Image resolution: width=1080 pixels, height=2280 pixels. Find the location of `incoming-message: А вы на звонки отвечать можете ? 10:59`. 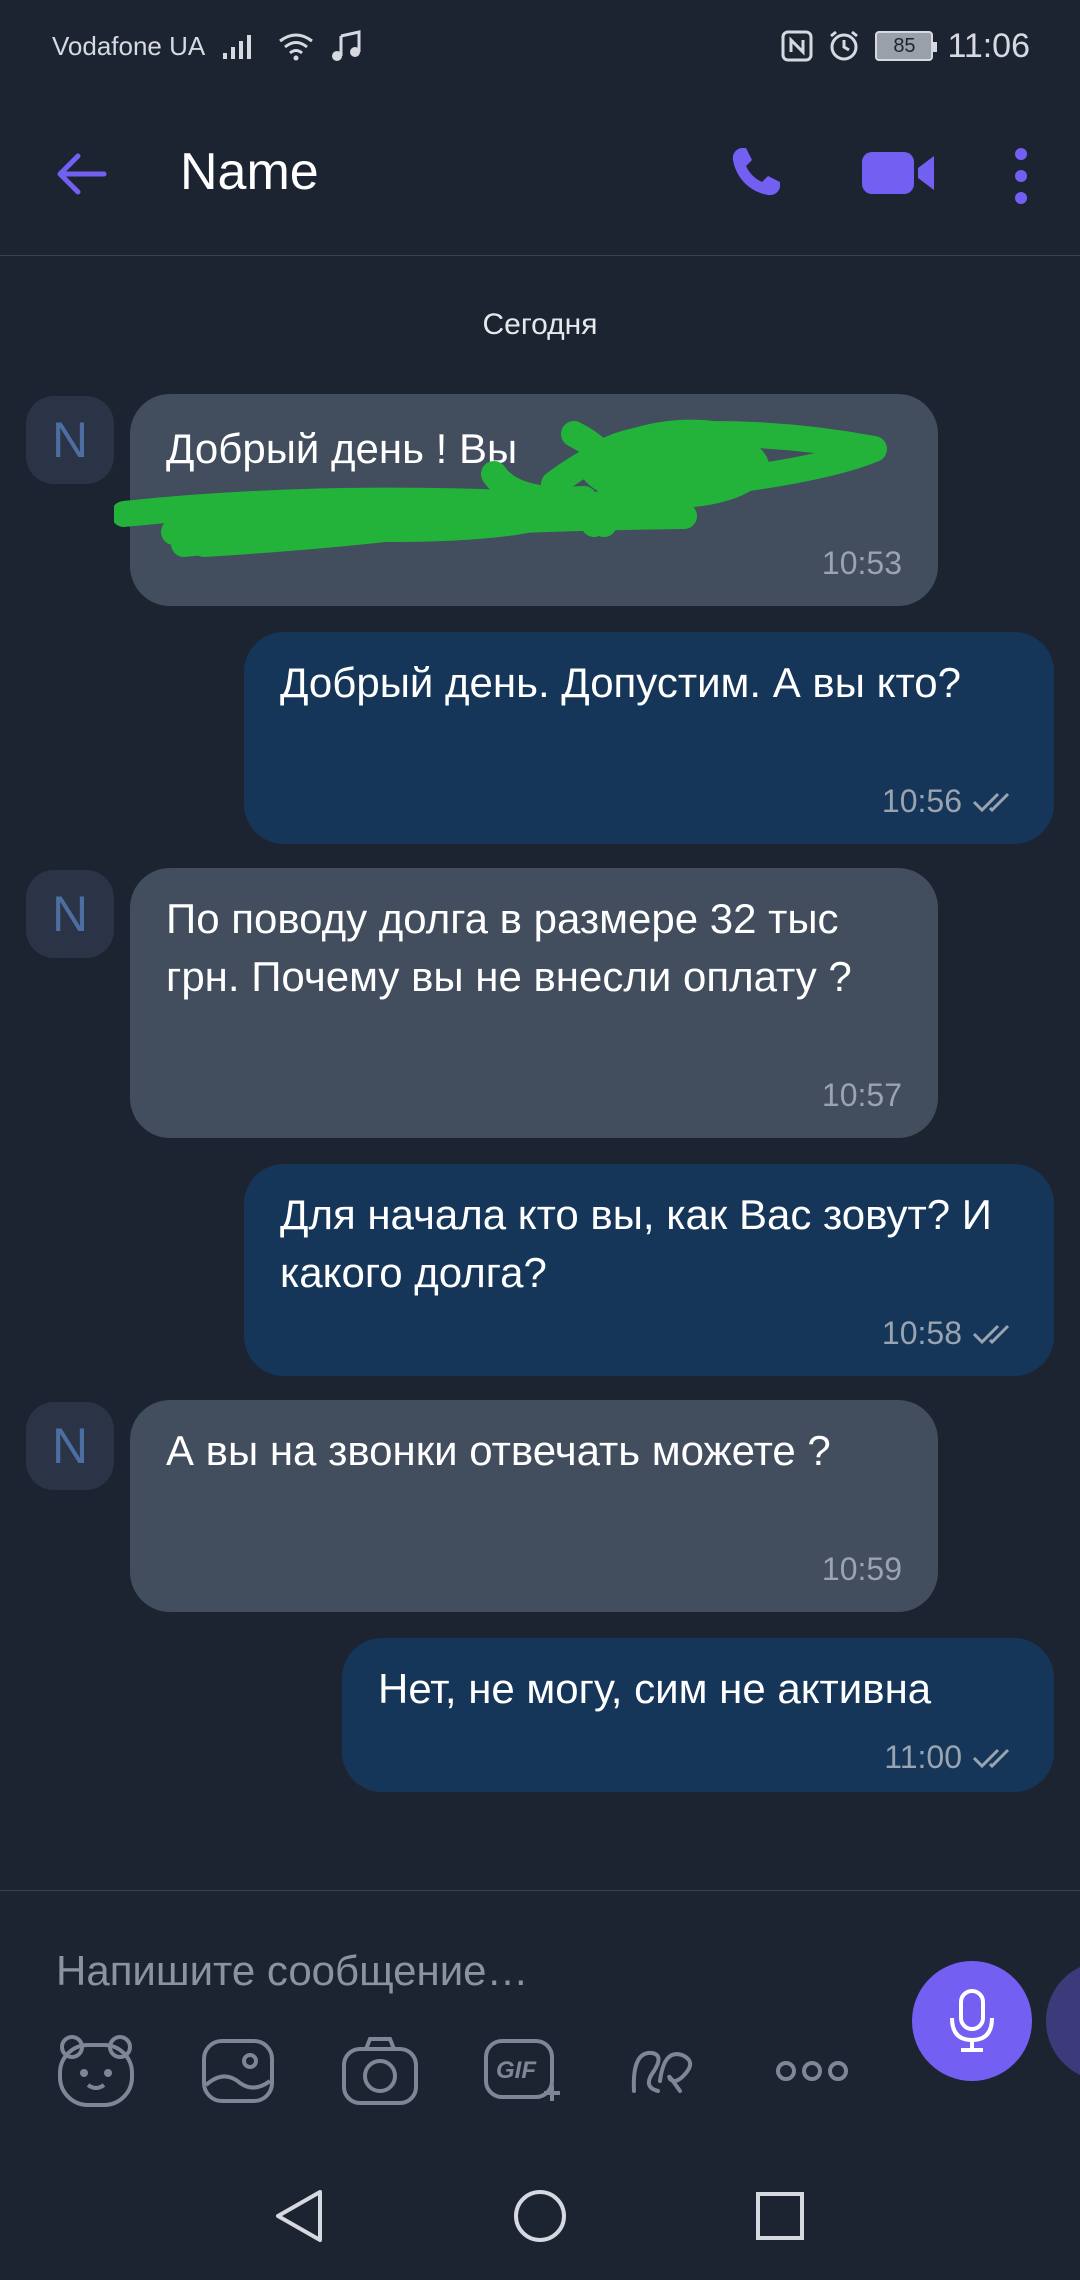

incoming-message: А вы на звонки отвечать можете ? 10:59 is located at coordinates (534, 1506).